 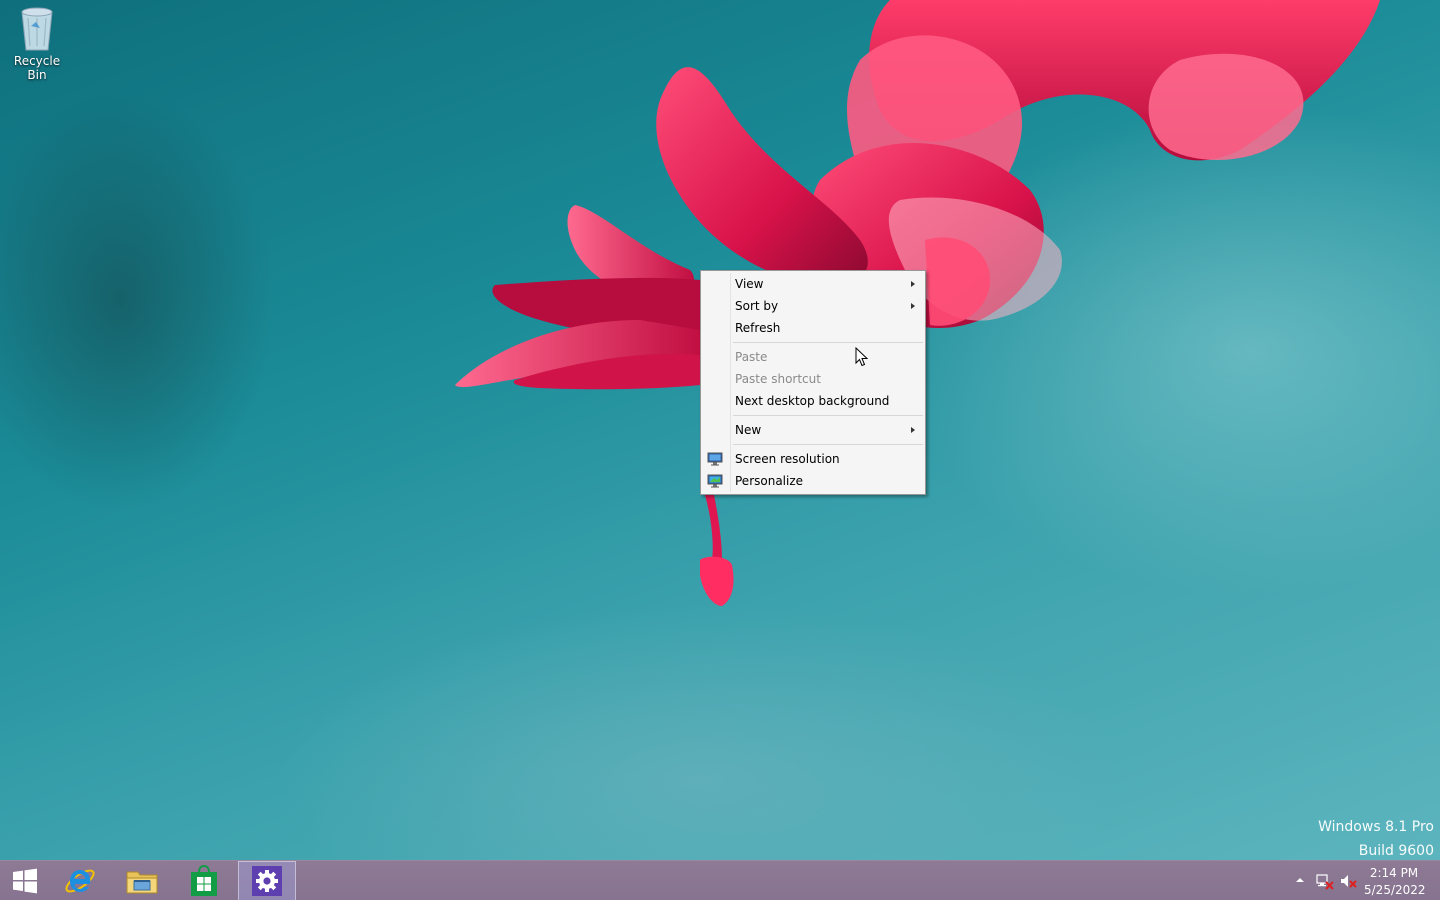 I want to click on mouse-cursor-icon, so click(x=862, y=357).